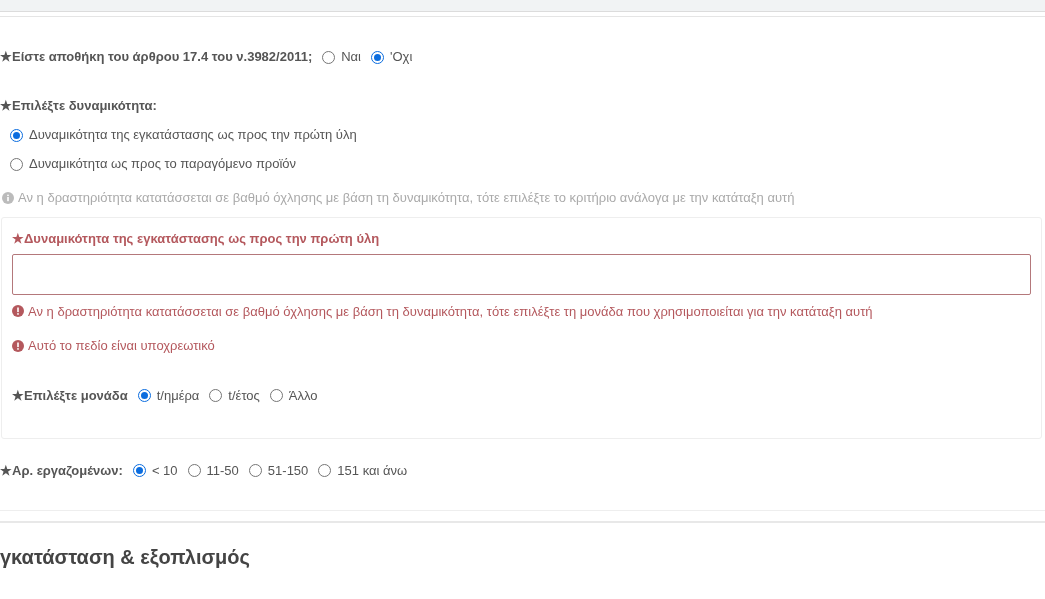  What do you see at coordinates (392, 57) in the screenshot?
I see `radio-option: 'Οχι` at bounding box center [392, 57].